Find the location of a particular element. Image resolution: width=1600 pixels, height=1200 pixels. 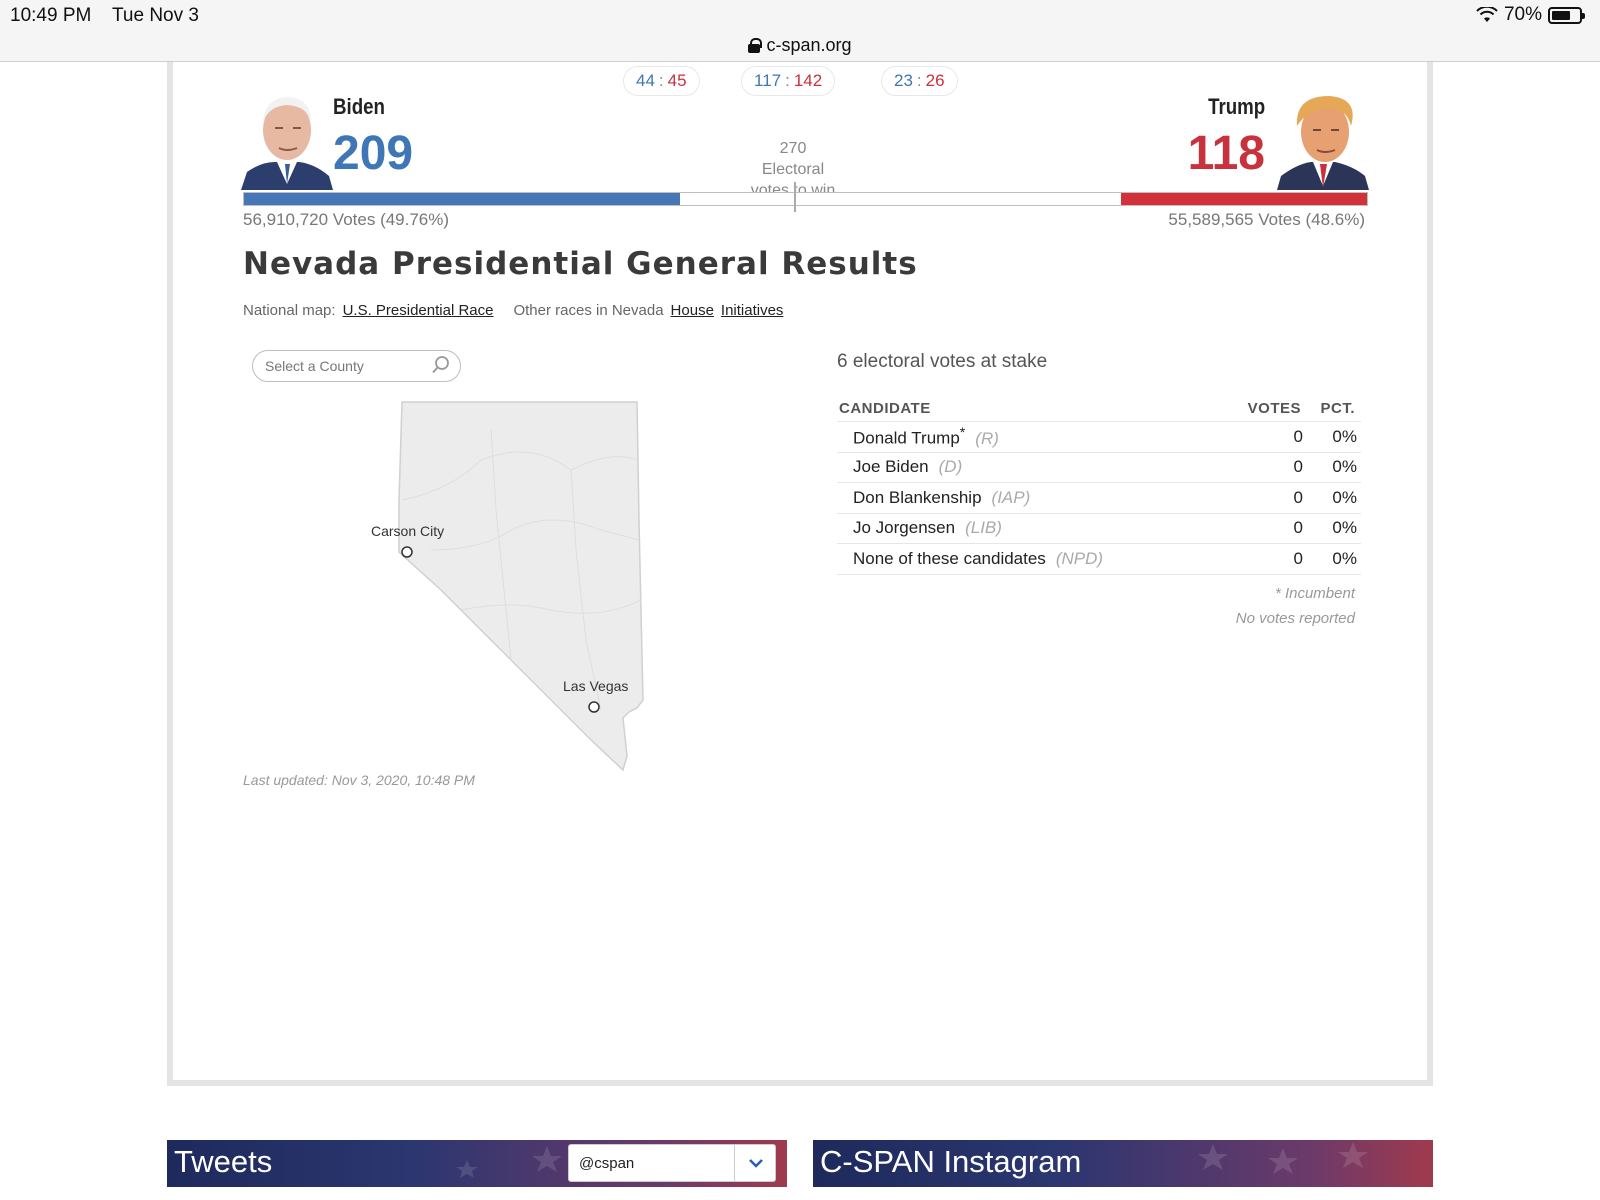

candidate-name: None of these candidates is located at coordinates (949, 558).